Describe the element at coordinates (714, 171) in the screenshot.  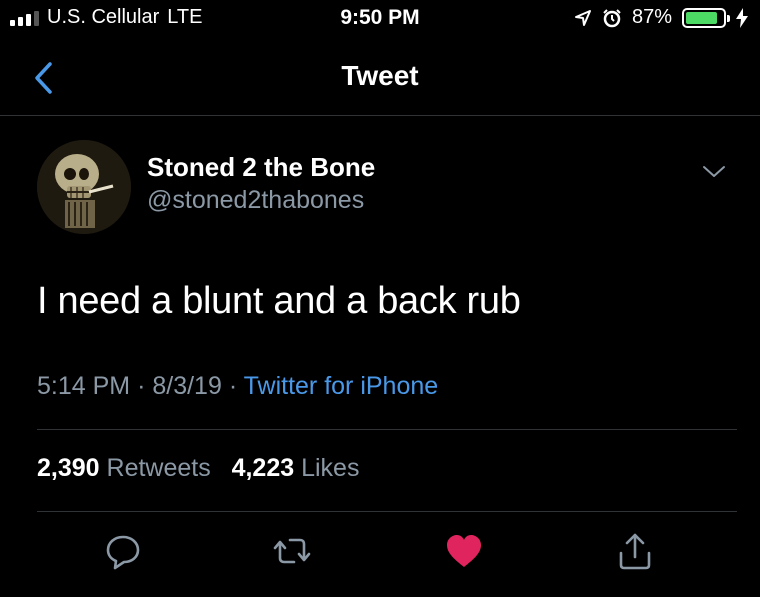
I see `chevron-down-icon` at that location.